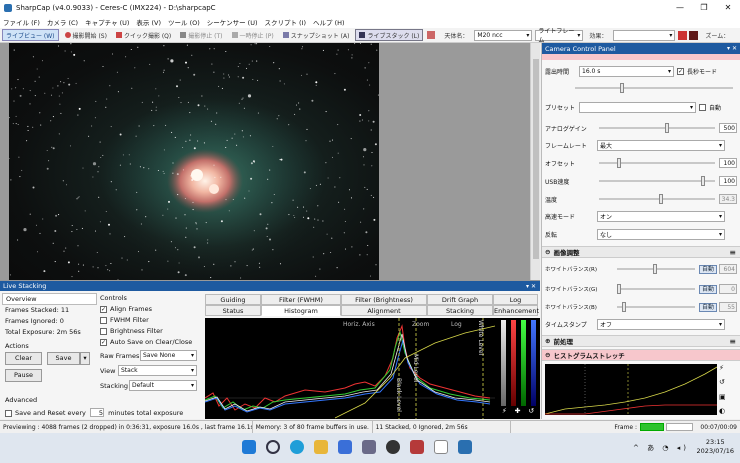 The height and width of the screenshot is (463, 740). What do you see at coordinates (728, 7) in the screenshot?
I see `close-button: ✕` at bounding box center [728, 7].